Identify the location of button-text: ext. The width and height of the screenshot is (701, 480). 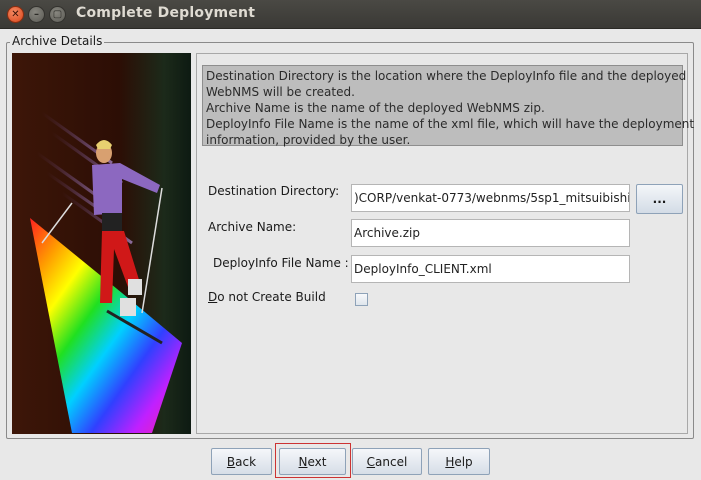
(317, 461).